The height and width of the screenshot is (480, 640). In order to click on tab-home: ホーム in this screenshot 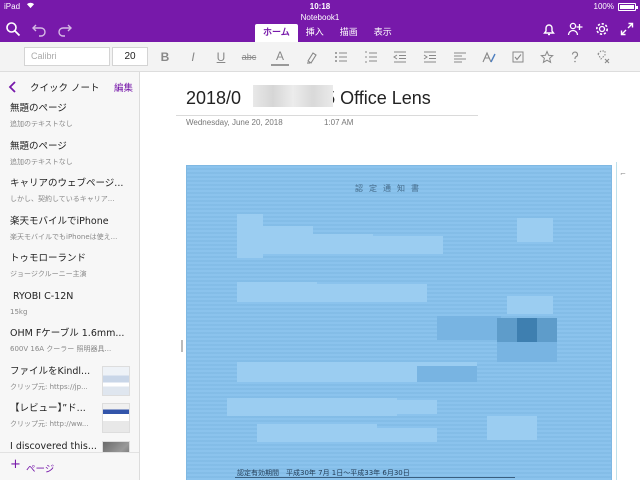, I will do `click(276, 33)`.